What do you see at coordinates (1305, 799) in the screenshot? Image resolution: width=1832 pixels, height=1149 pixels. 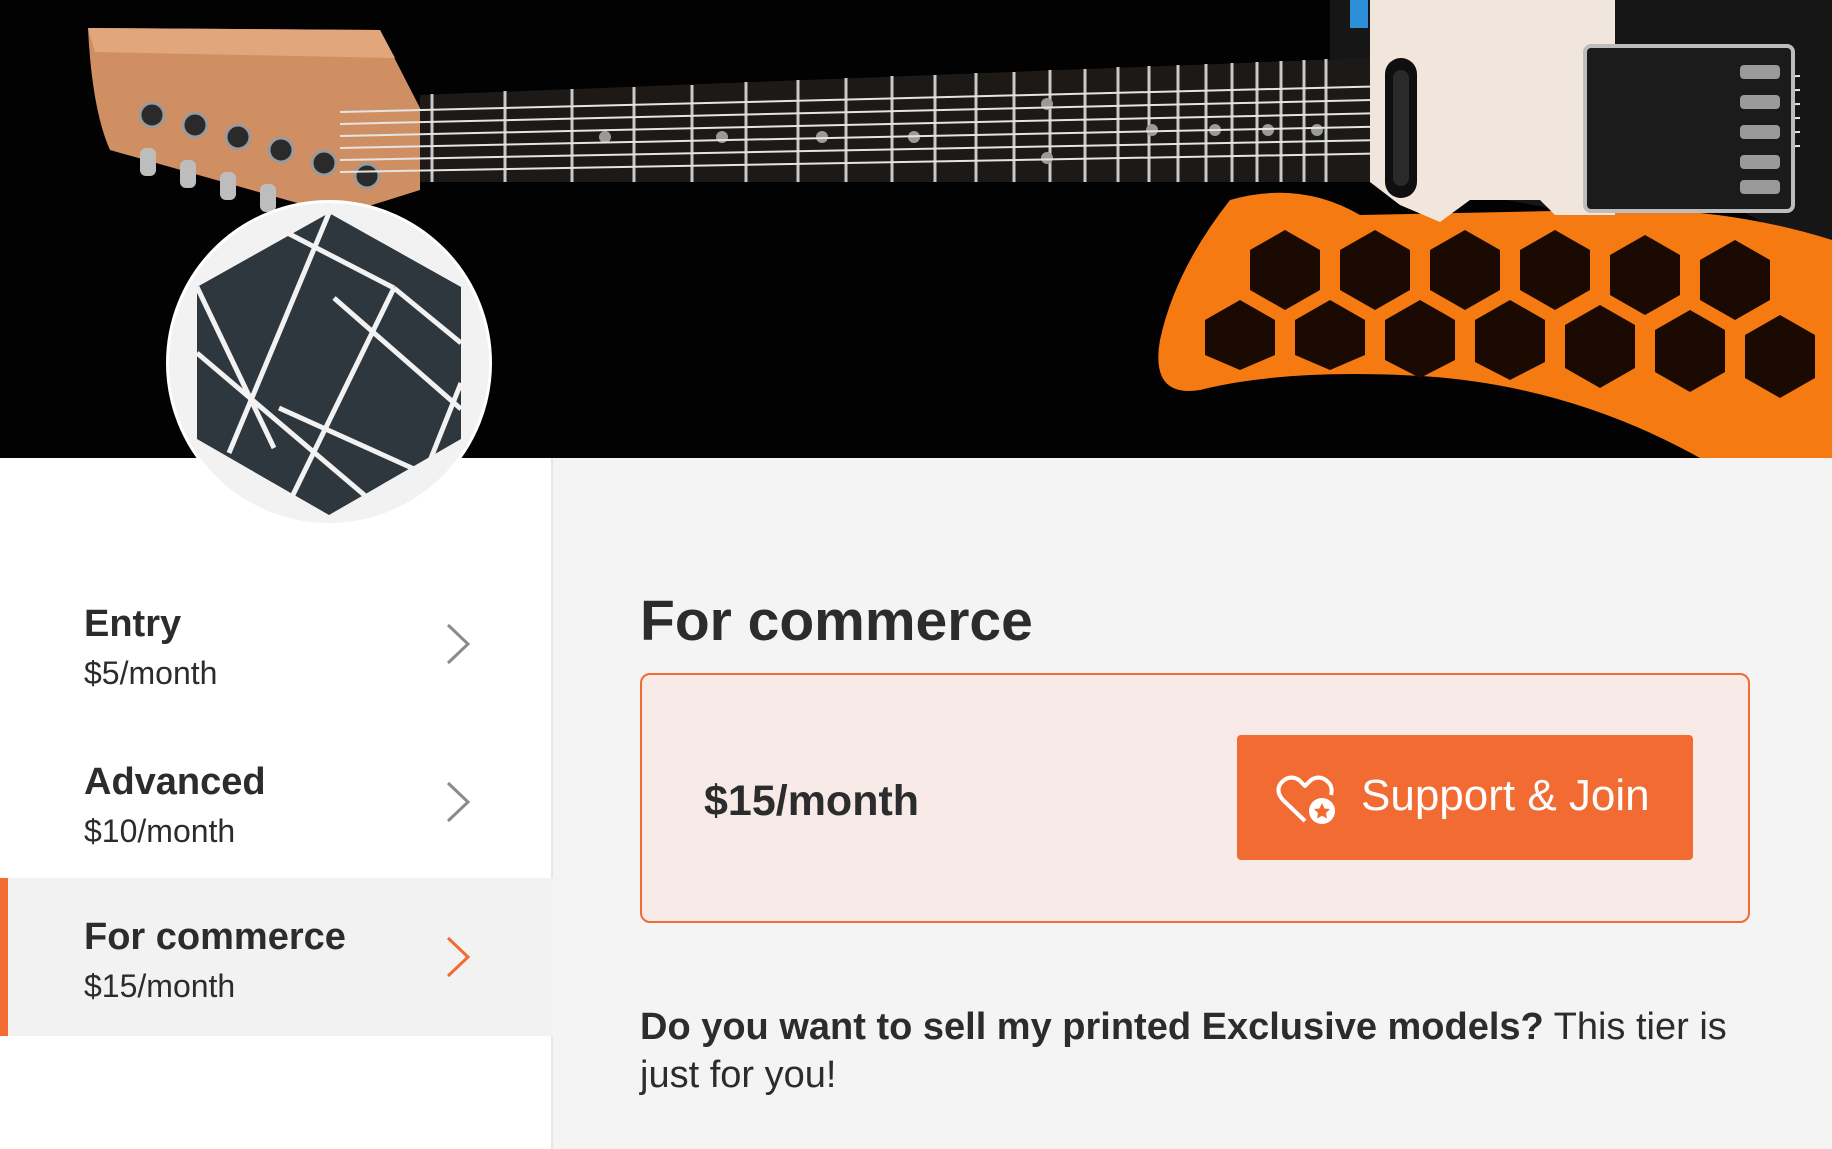 I see `heart-star-icon` at bounding box center [1305, 799].